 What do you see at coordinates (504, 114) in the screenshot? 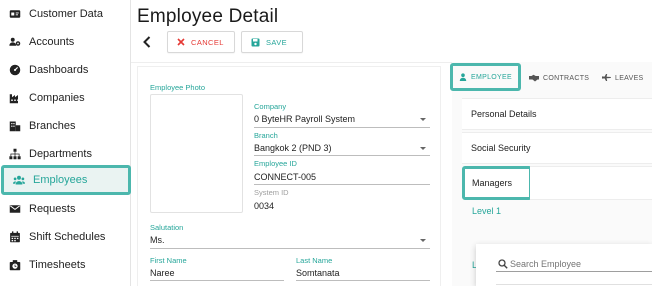
I see `section-label: Personal Details` at bounding box center [504, 114].